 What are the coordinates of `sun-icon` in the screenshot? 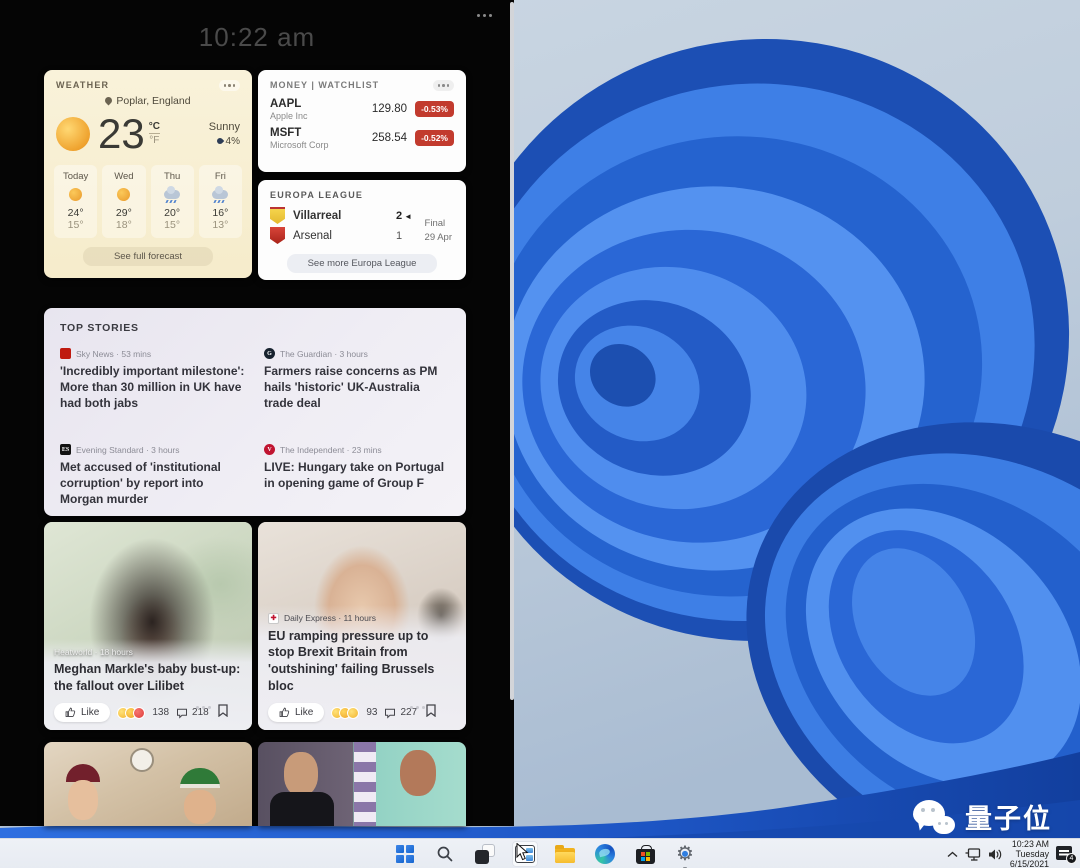 It's located at (73, 133).